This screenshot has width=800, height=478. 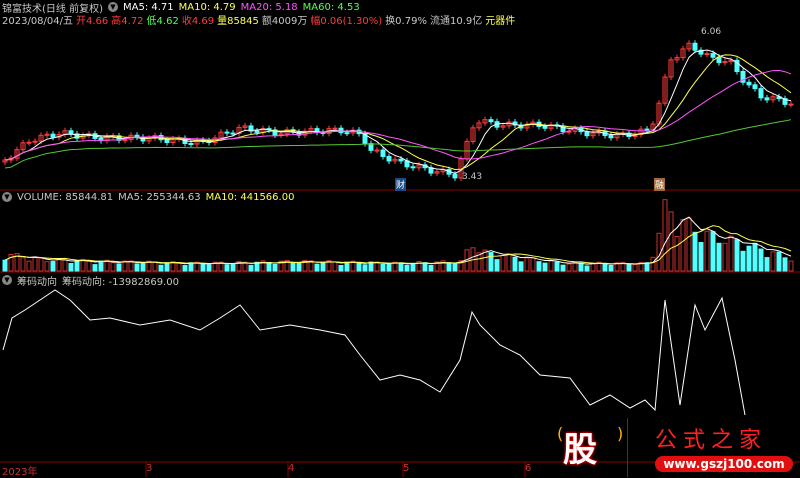 What do you see at coordinates (120, 282) in the screenshot?
I see `indicator-value: 筹码动向: -13982869.00` at bounding box center [120, 282].